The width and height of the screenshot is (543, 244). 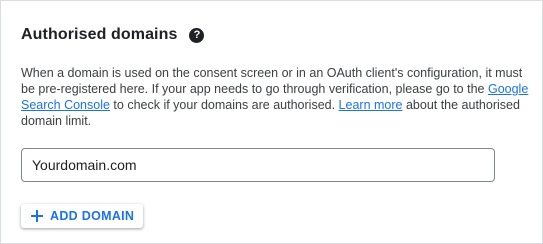 I want to click on section-header: Authorised domains ?, so click(x=113, y=35).